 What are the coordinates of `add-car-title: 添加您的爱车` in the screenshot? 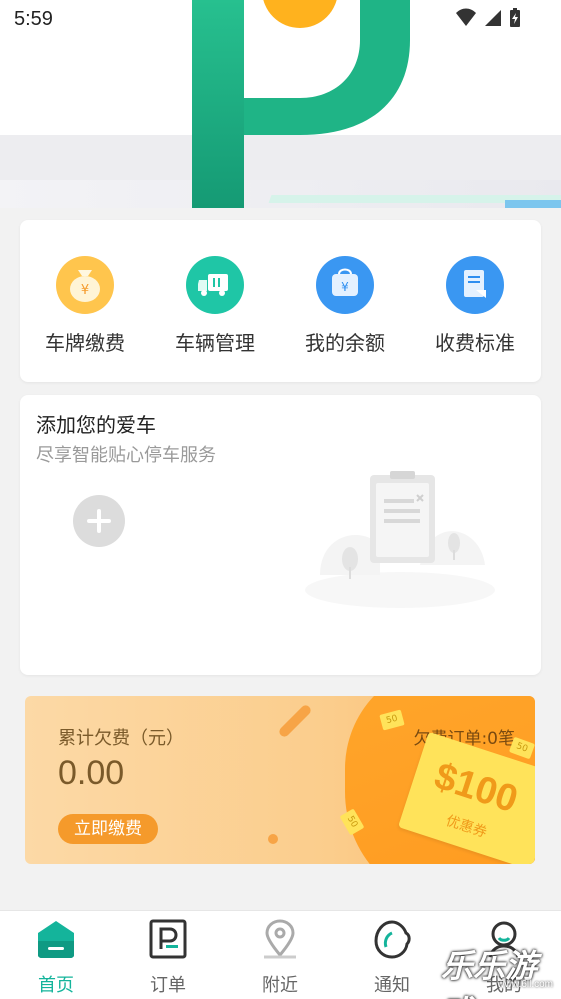 It's located at (96, 425).